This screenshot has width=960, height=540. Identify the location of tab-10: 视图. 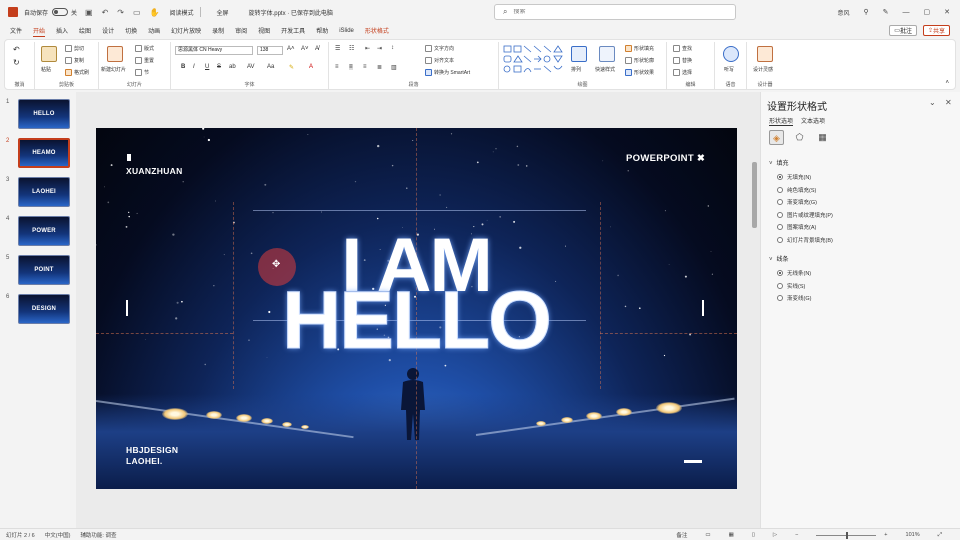
(264, 31).